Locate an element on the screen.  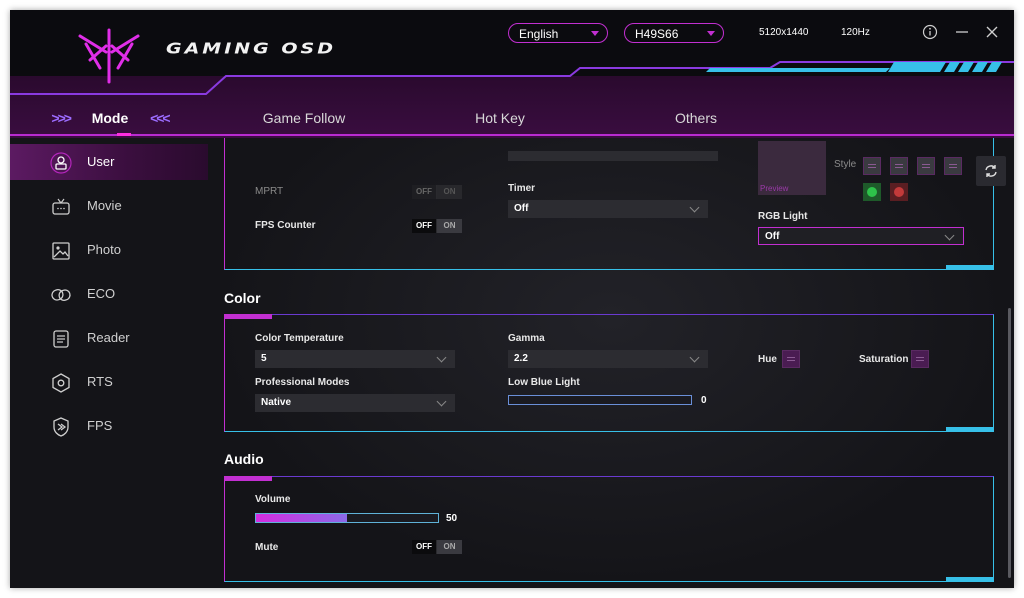
language-select: English is located at coordinates (558, 33).